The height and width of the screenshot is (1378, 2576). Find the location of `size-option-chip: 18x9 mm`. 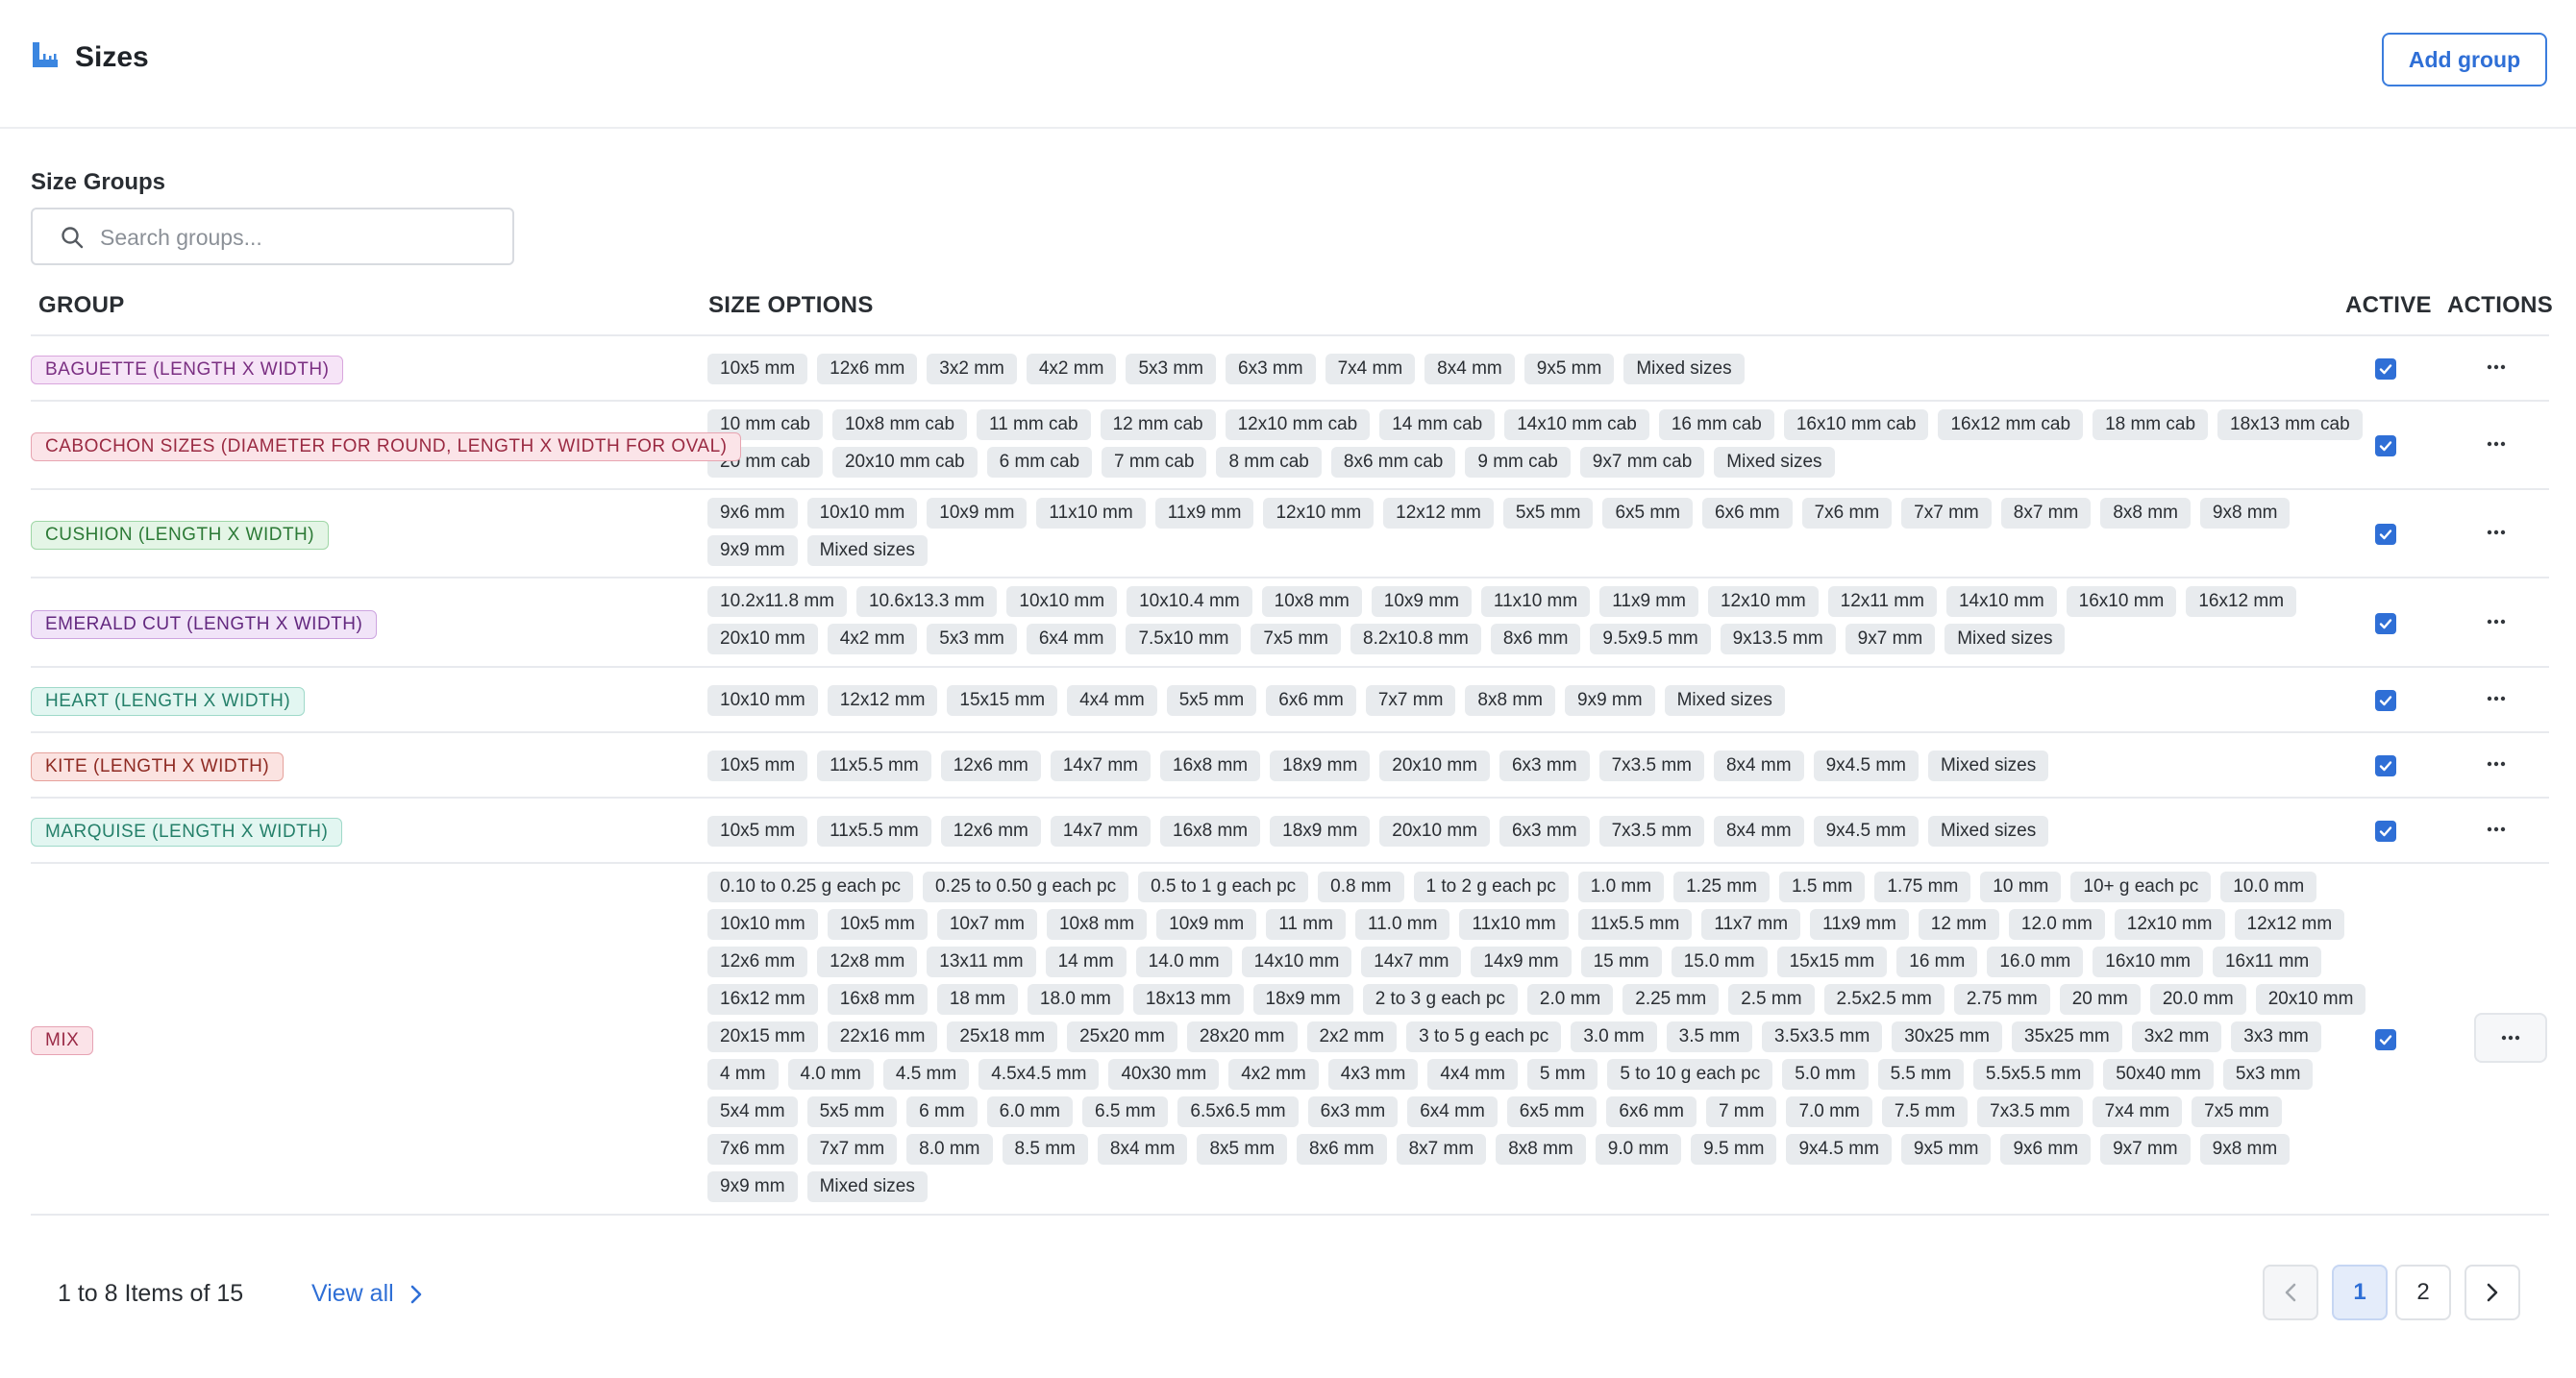

size-option-chip: 18x9 mm is located at coordinates (1320, 766).